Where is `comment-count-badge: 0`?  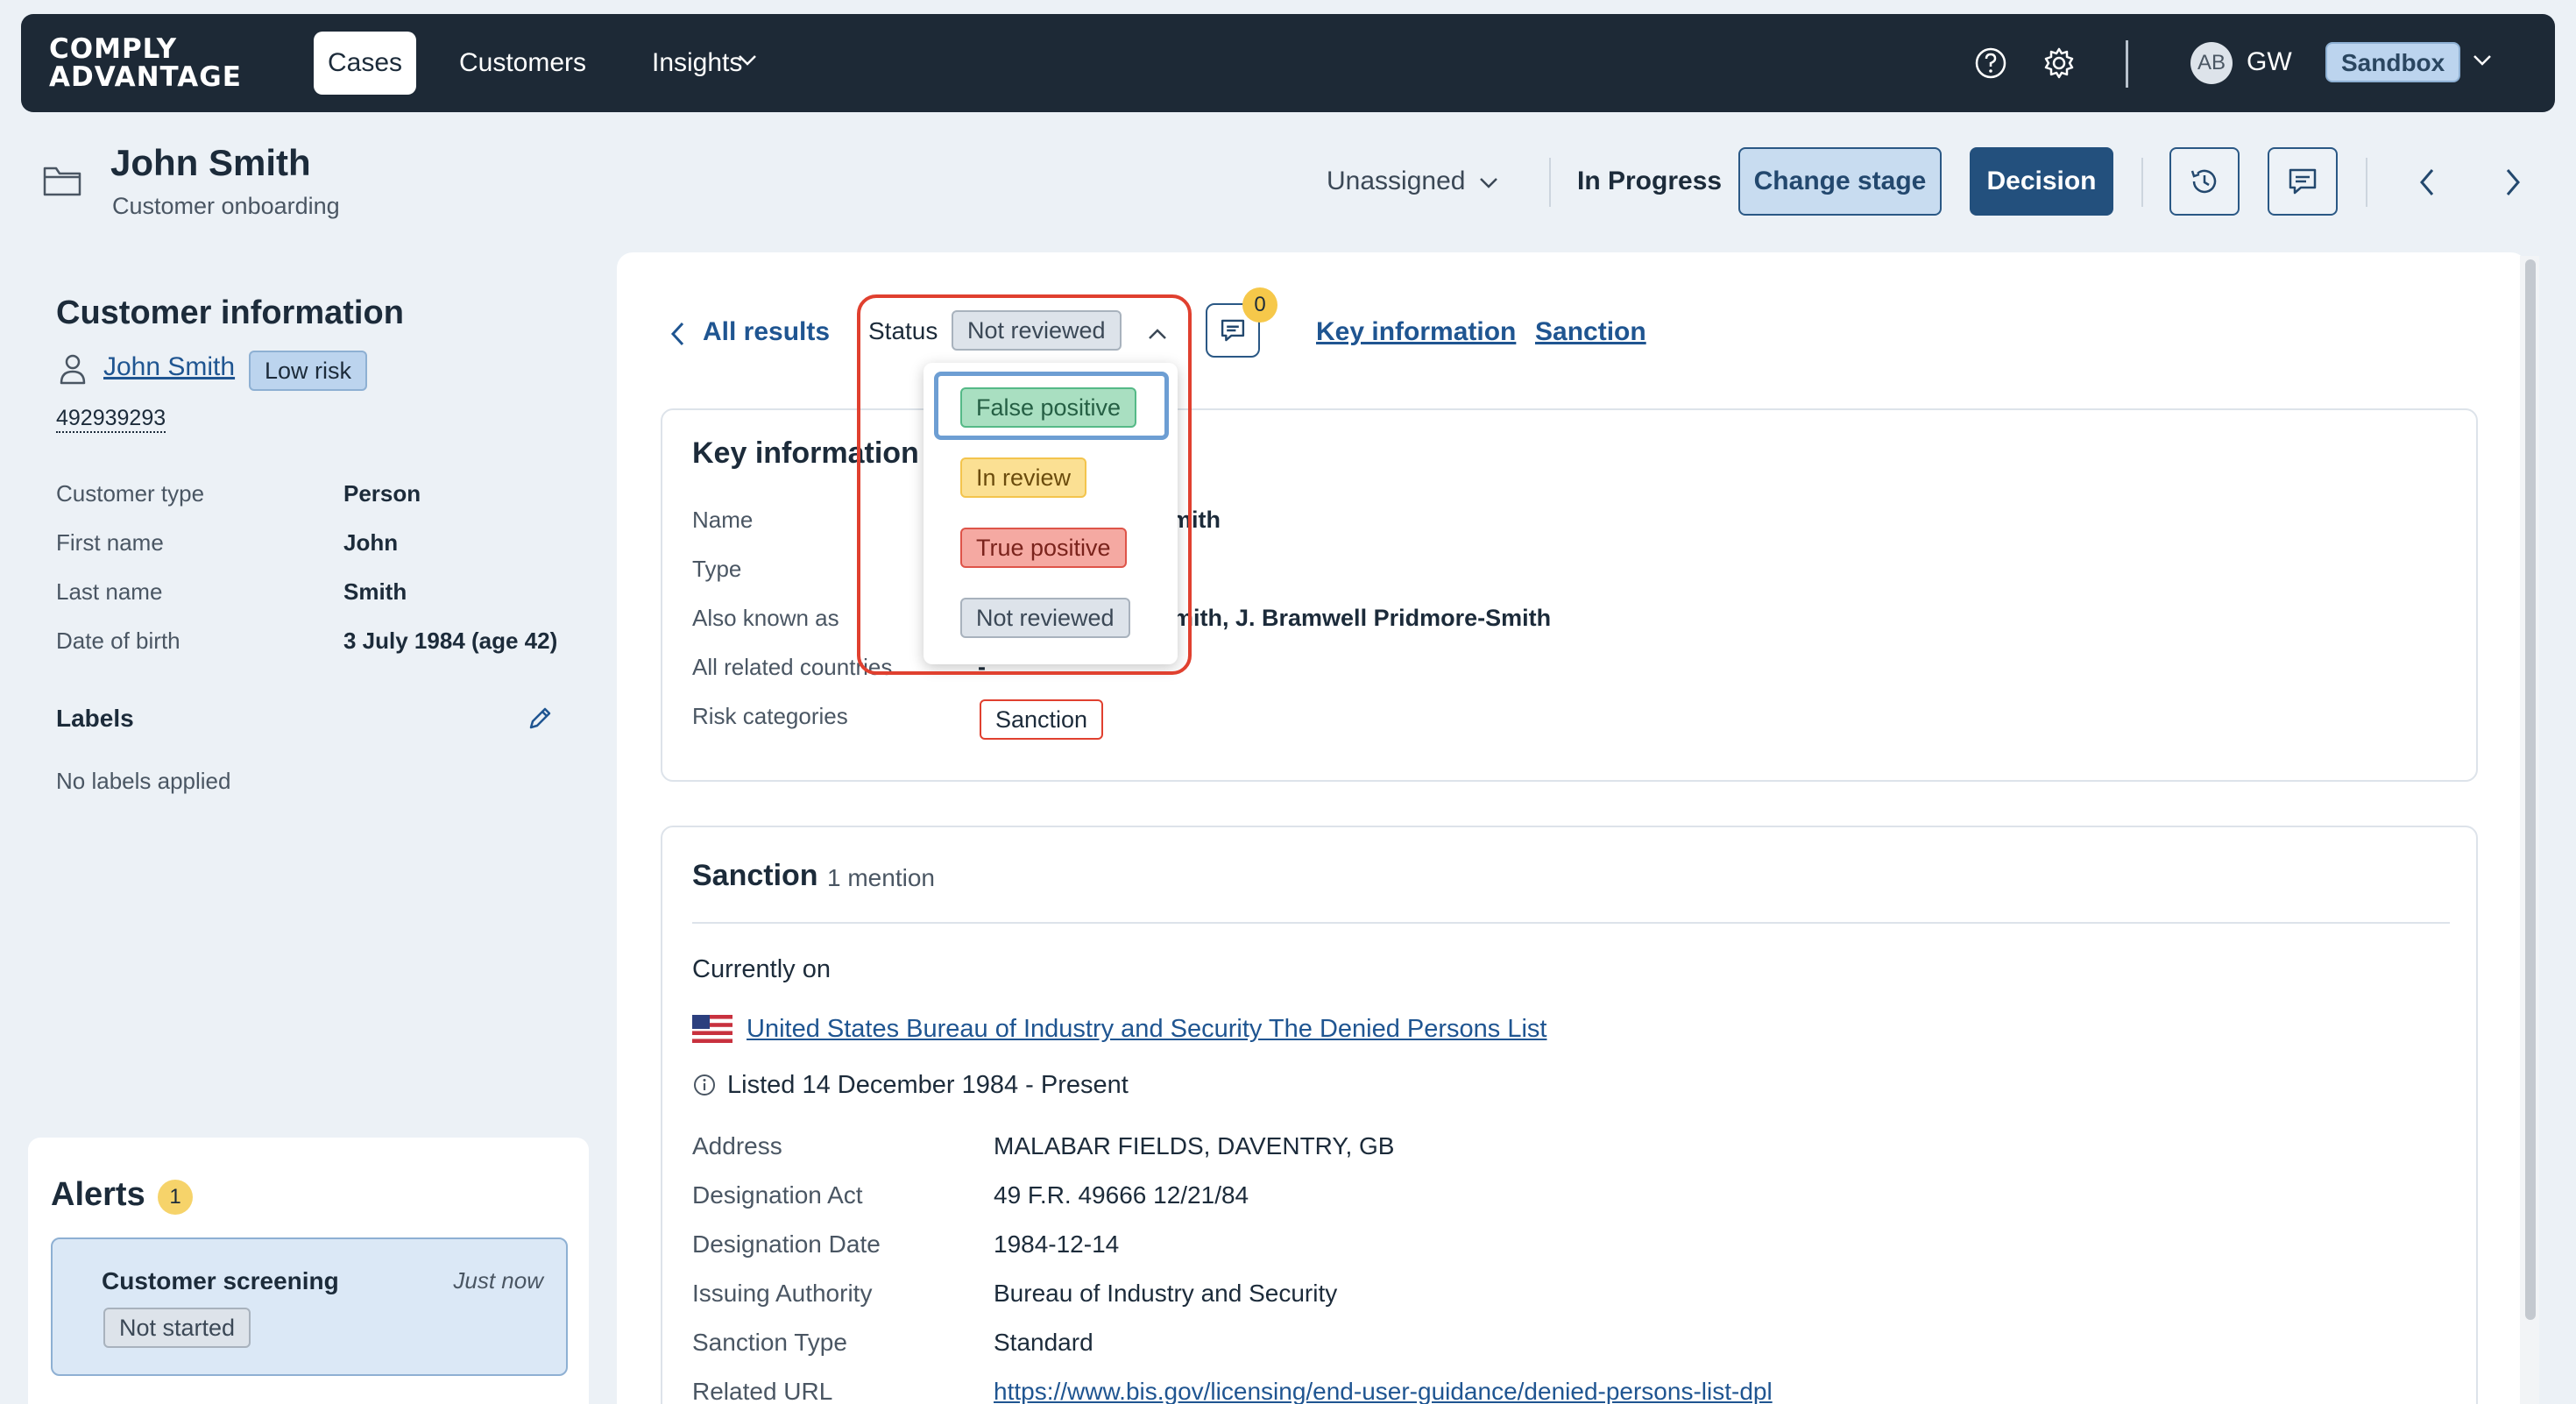 comment-count-badge: 0 is located at coordinates (1259, 305).